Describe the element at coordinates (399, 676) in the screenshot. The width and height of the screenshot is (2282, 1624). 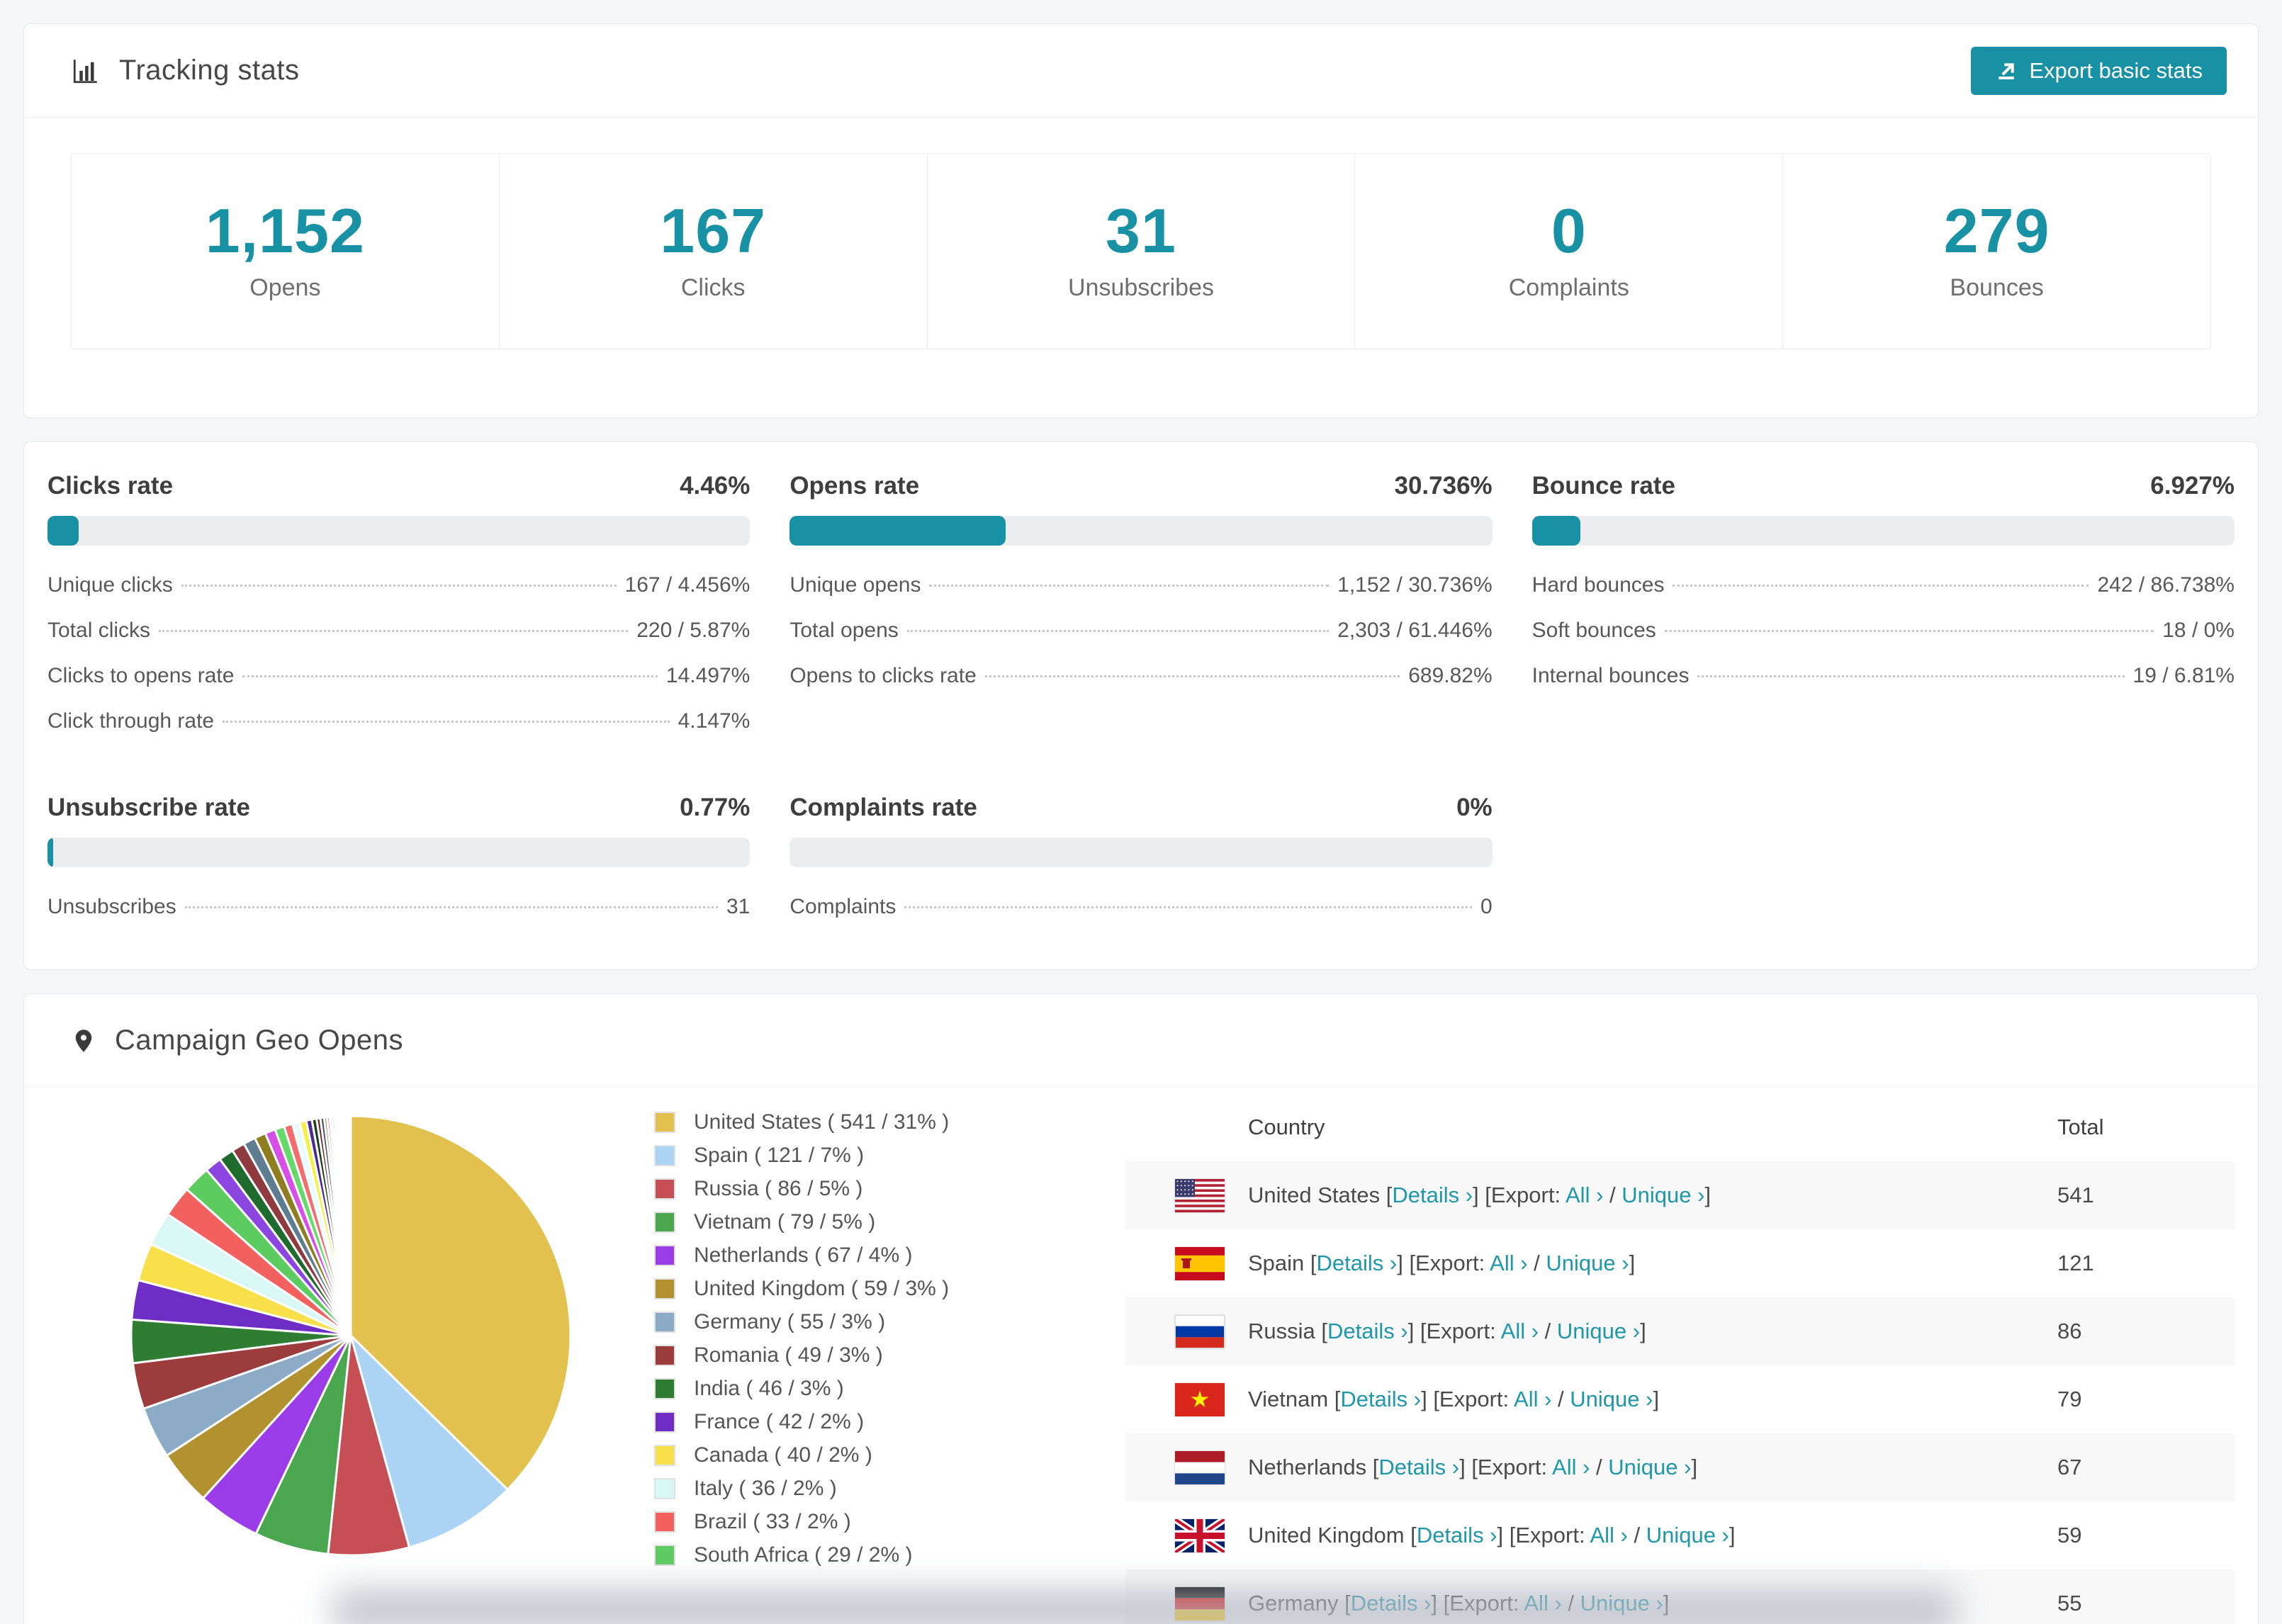
I see `rate-detail-row: Clicks to opens rate 14.497%` at that location.